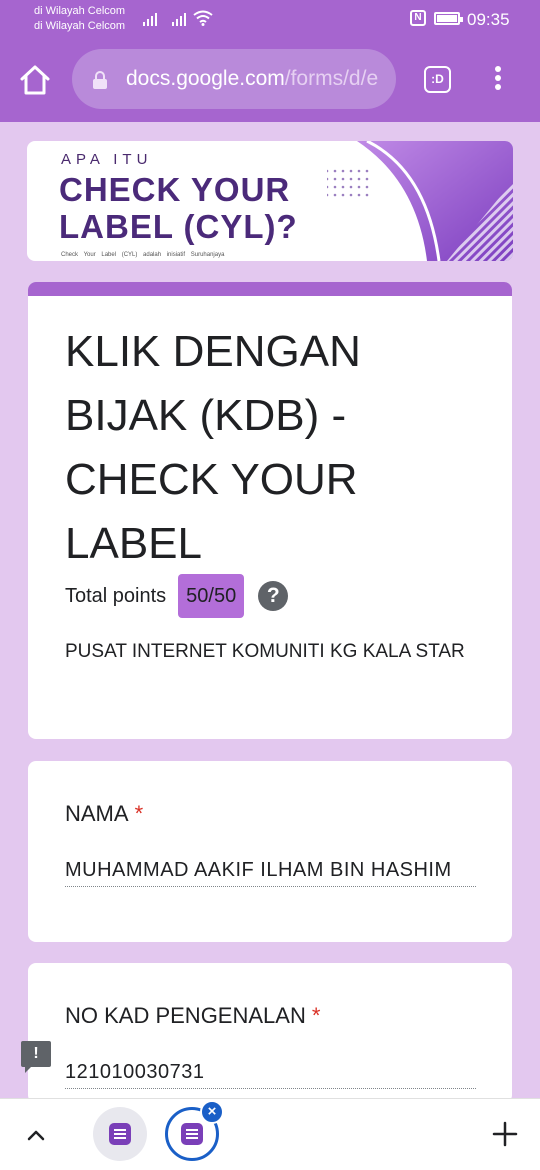 Image resolution: width=540 pixels, height=1170 pixels. I want to click on home-icon, so click(35, 80).